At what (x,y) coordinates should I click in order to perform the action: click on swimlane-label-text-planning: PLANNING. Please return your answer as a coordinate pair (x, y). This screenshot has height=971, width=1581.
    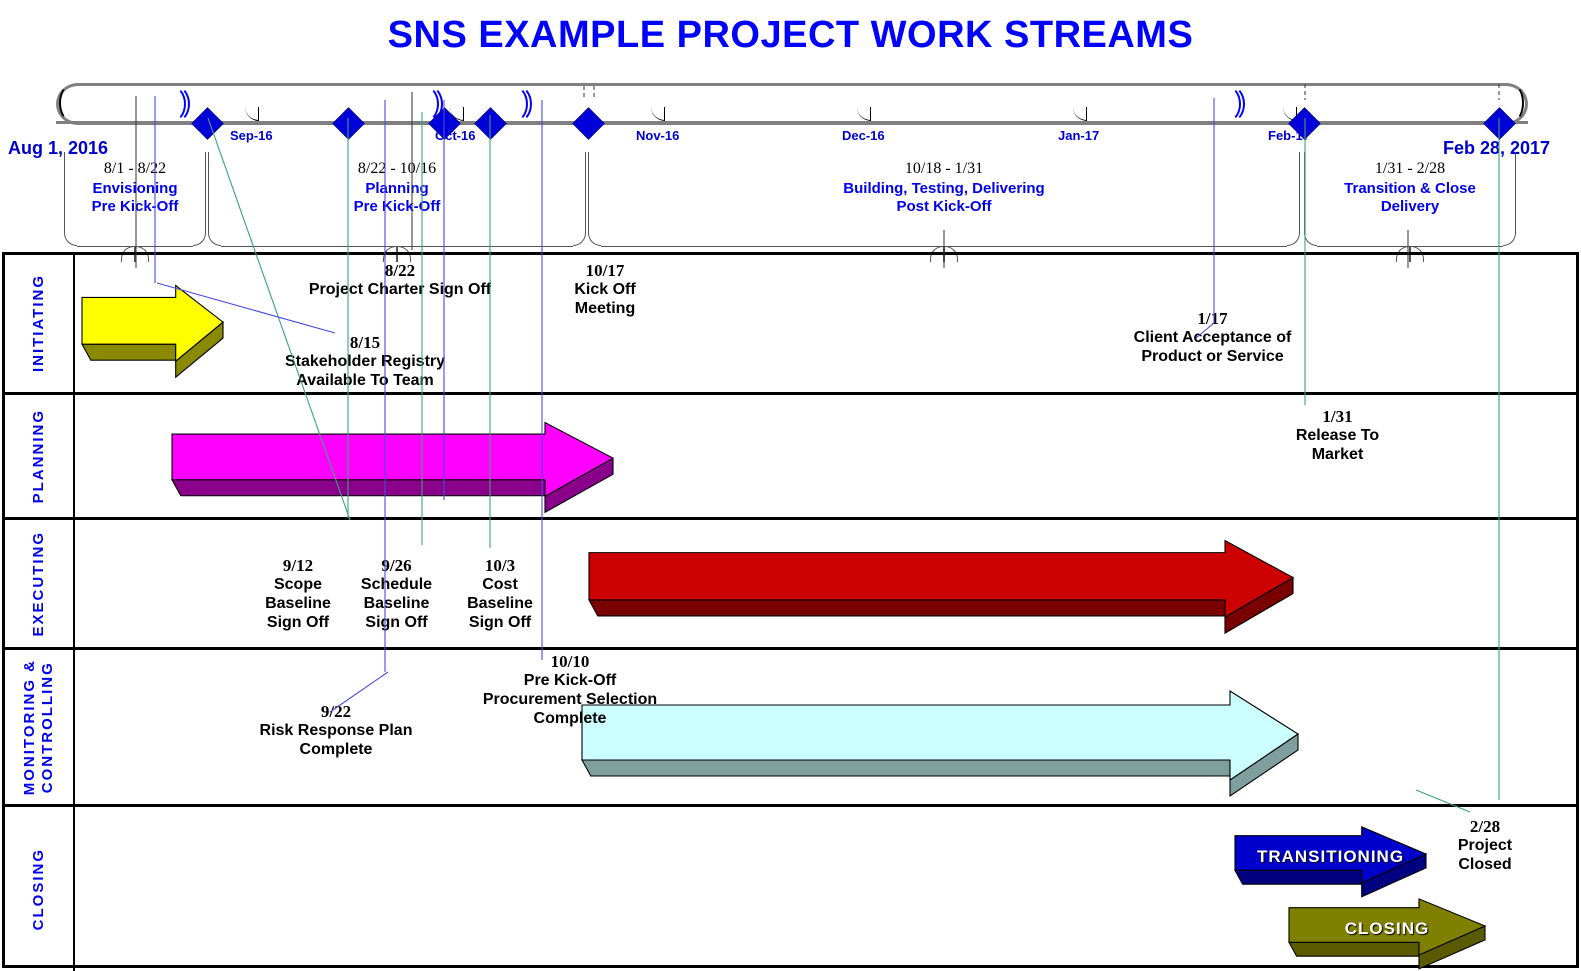
    Looking at the image, I should click on (38, 456).